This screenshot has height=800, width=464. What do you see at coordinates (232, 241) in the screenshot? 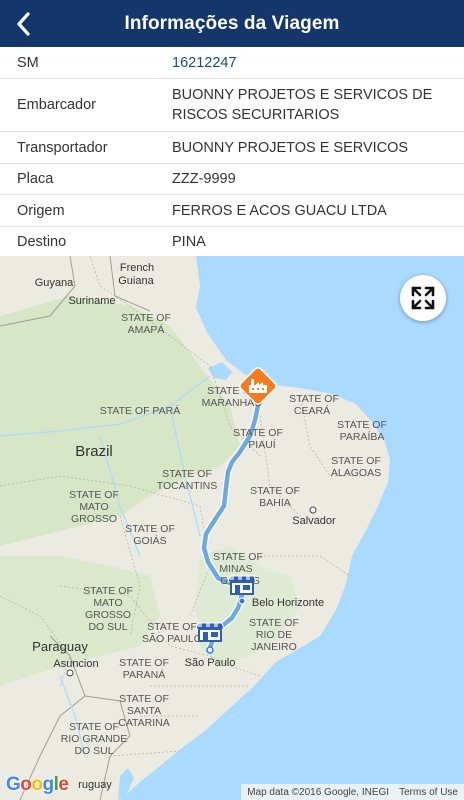
I see `row-destino: Destino PINA` at bounding box center [232, 241].